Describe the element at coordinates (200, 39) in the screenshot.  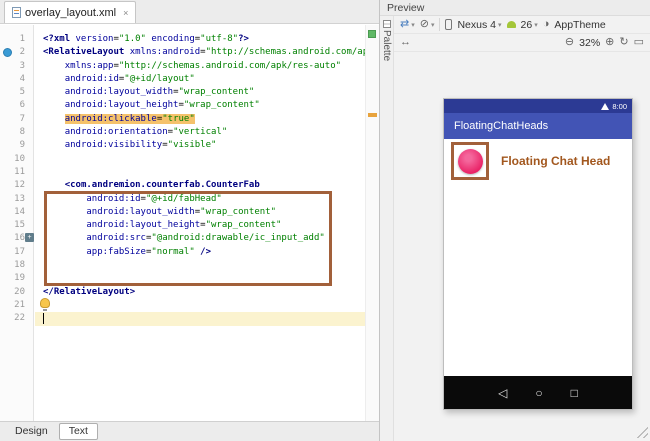
I see `code-line: <?xml version="1.0" encoding="utf-8"?>` at that location.